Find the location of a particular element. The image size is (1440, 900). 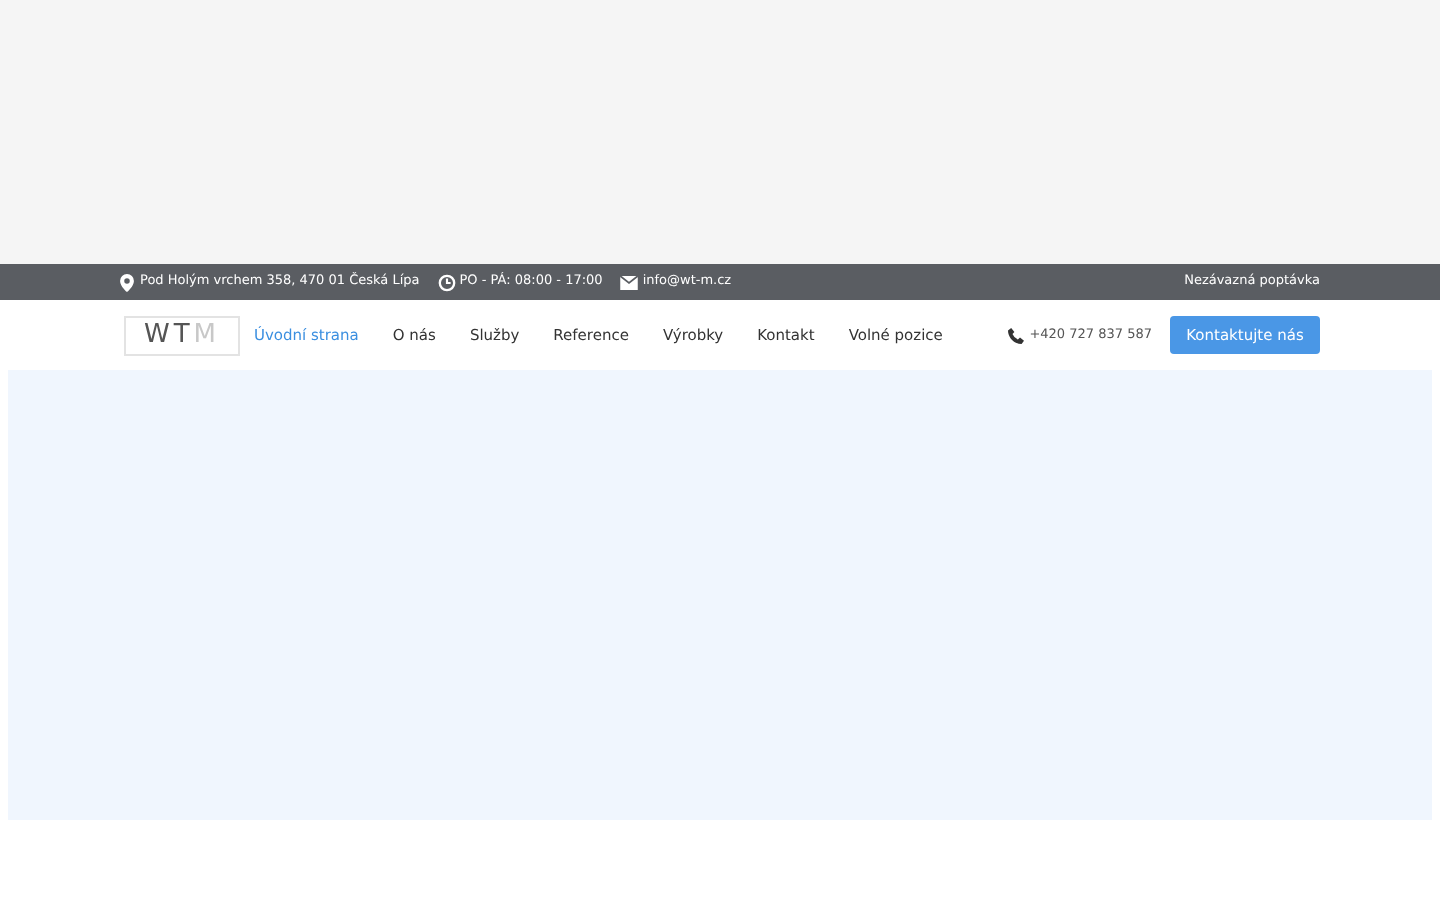

envelope-icon is located at coordinates (629, 282).